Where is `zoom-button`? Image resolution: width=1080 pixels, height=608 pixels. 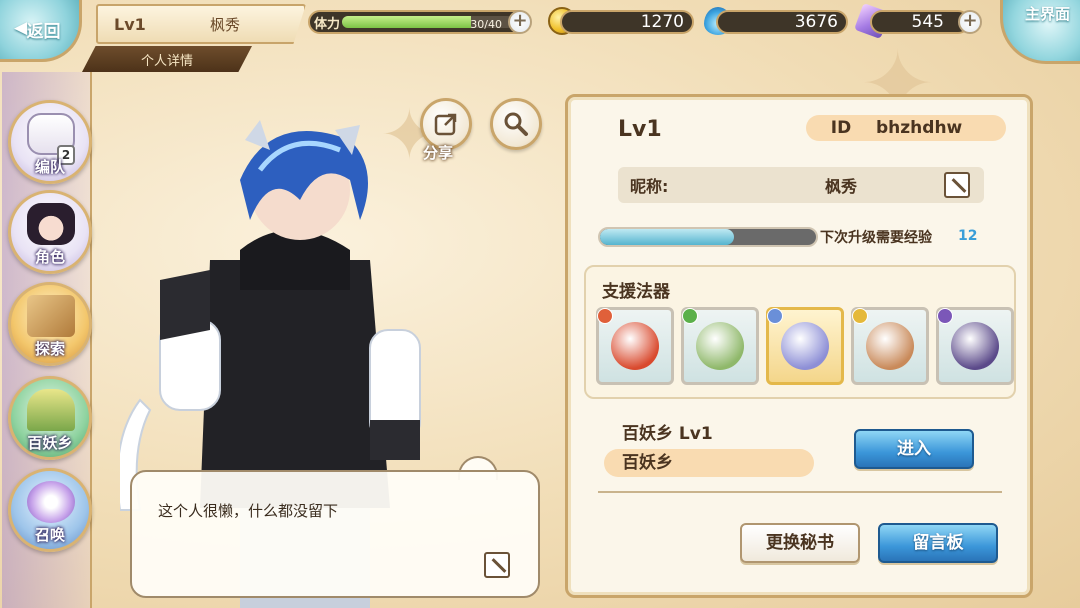 zoom-button is located at coordinates (516, 124).